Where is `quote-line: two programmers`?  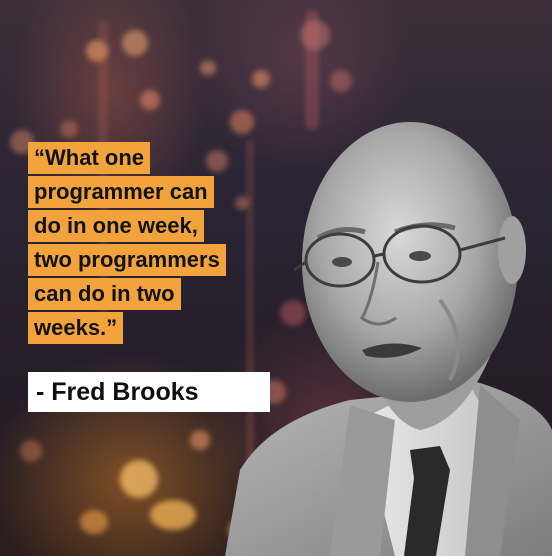
quote-line: two programmers is located at coordinates (127, 260).